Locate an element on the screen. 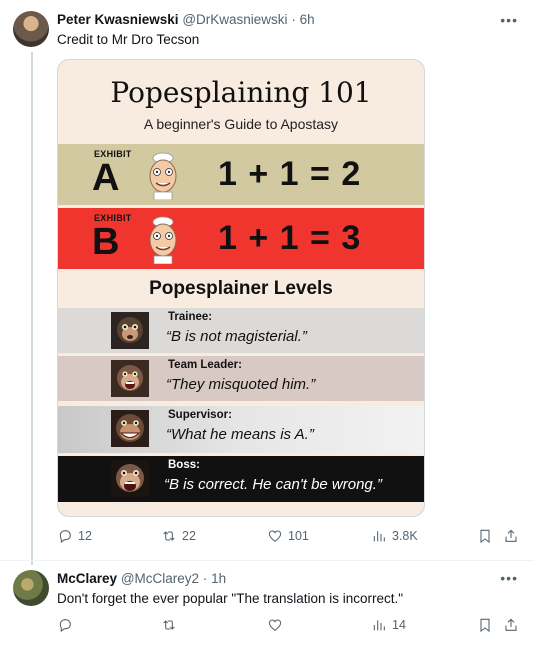 The width and height of the screenshot is (534, 649). like-button is located at coordinates (277, 625).